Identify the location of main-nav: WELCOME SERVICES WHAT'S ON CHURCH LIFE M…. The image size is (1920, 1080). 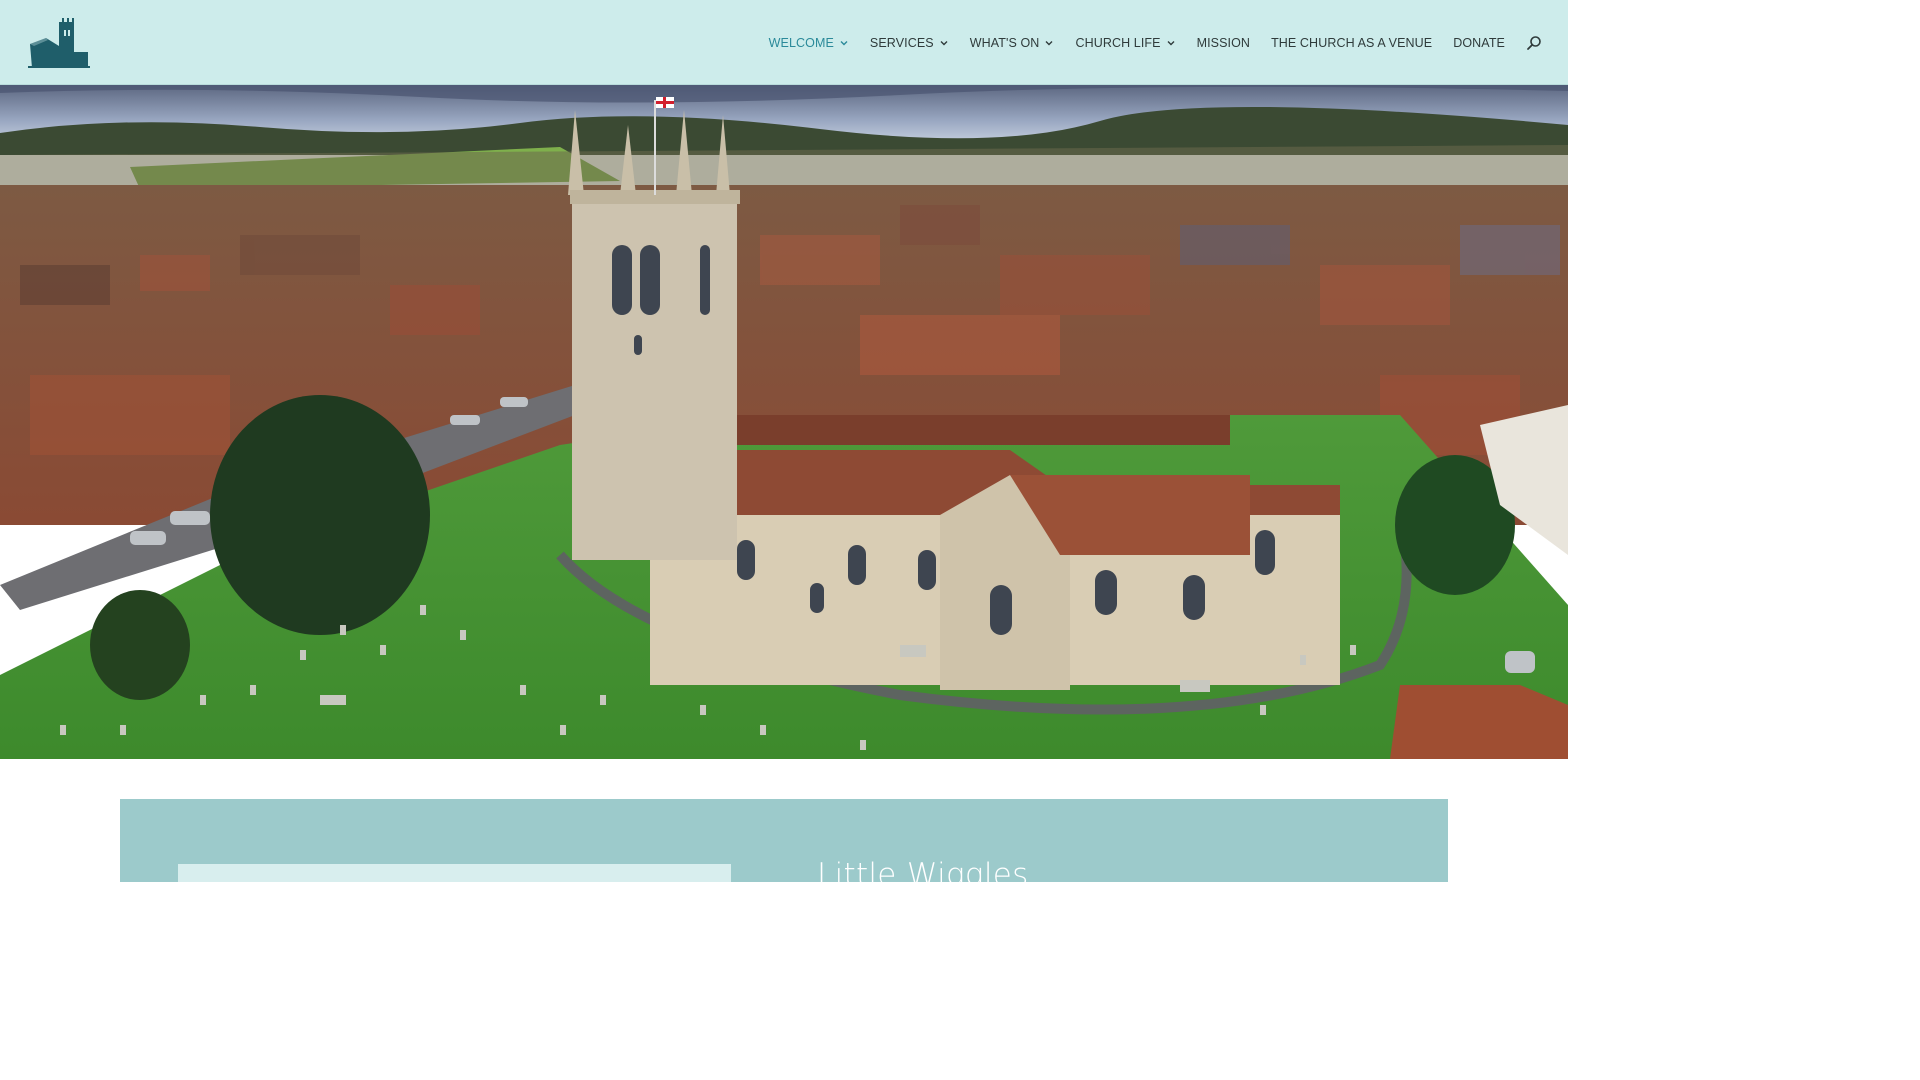
(1168, 42).